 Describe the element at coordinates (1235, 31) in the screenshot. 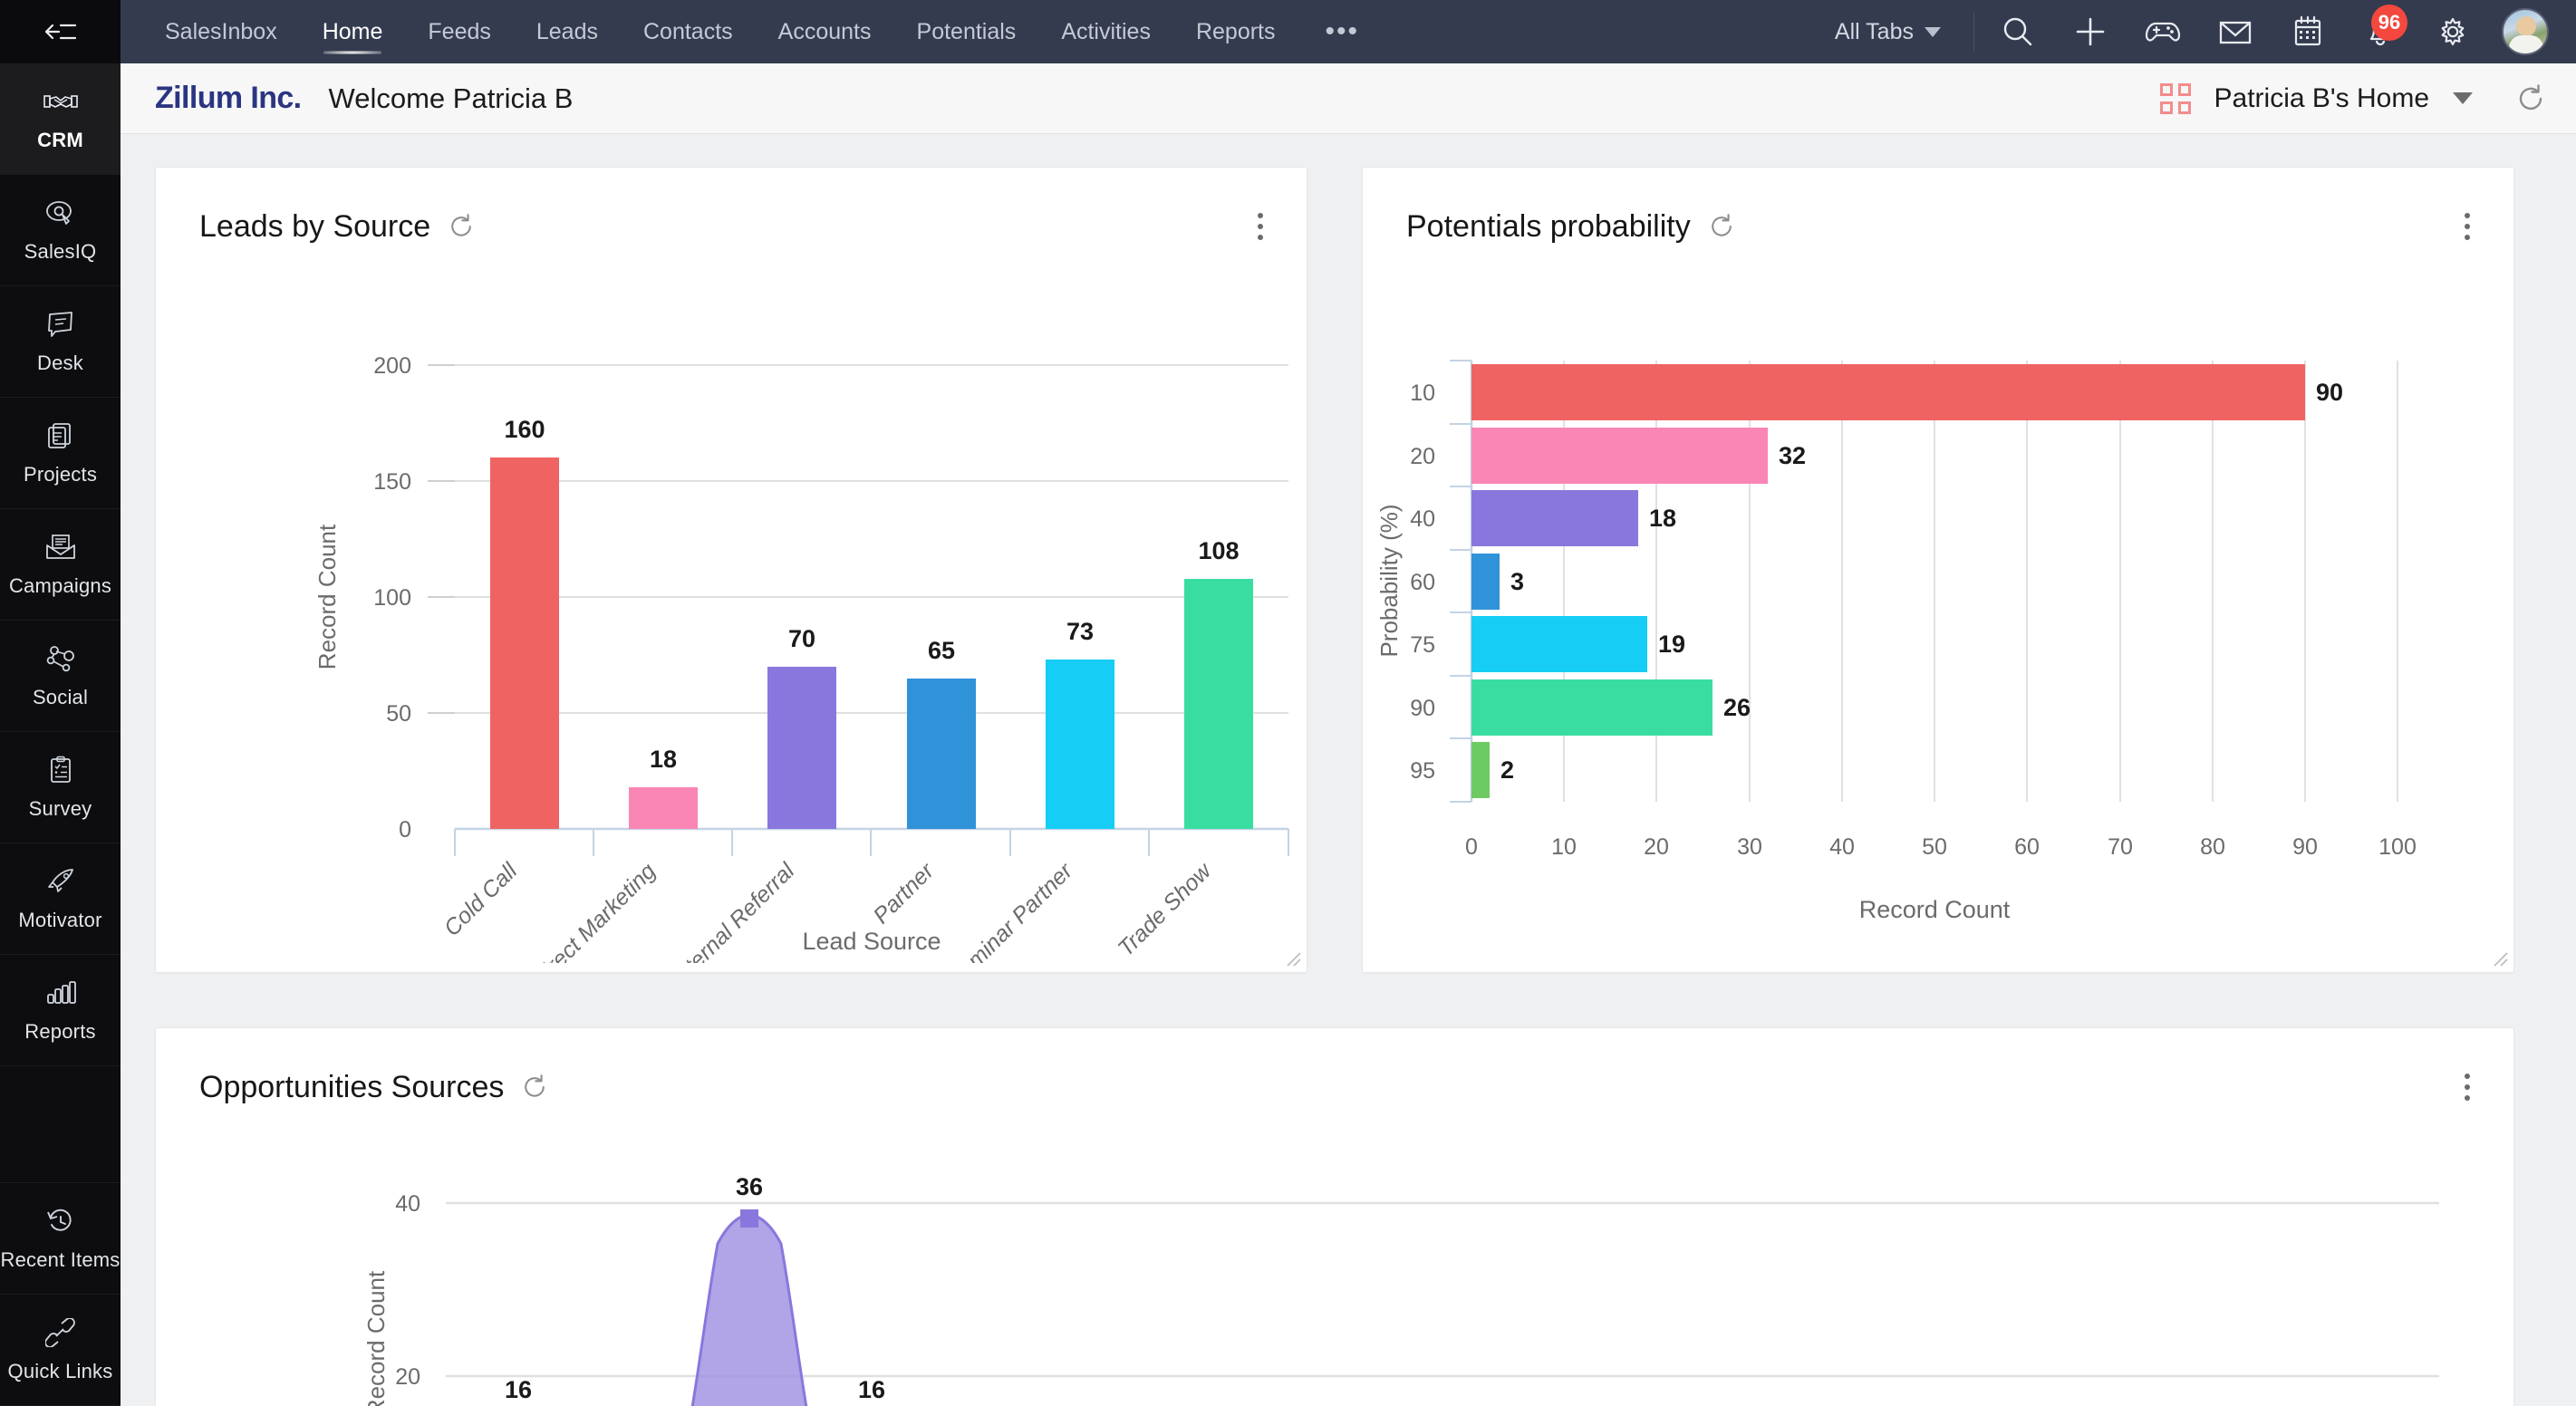

I see `tab-reports: Reports` at that location.